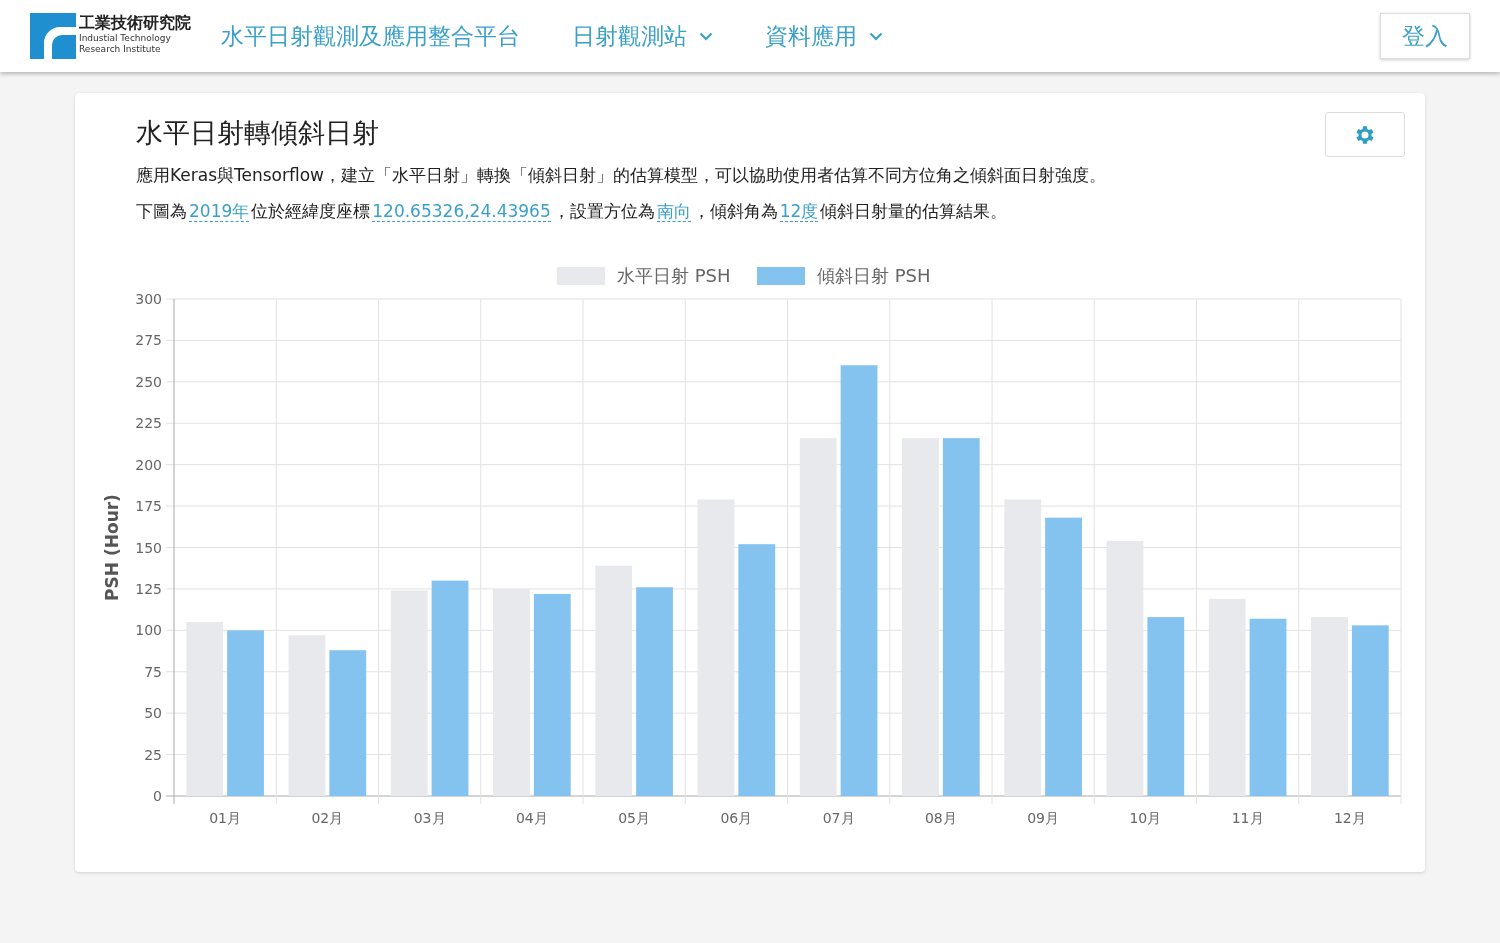 The width and height of the screenshot is (1500, 943). I want to click on logo-subtitle: Research Institute, so click(120, 49).